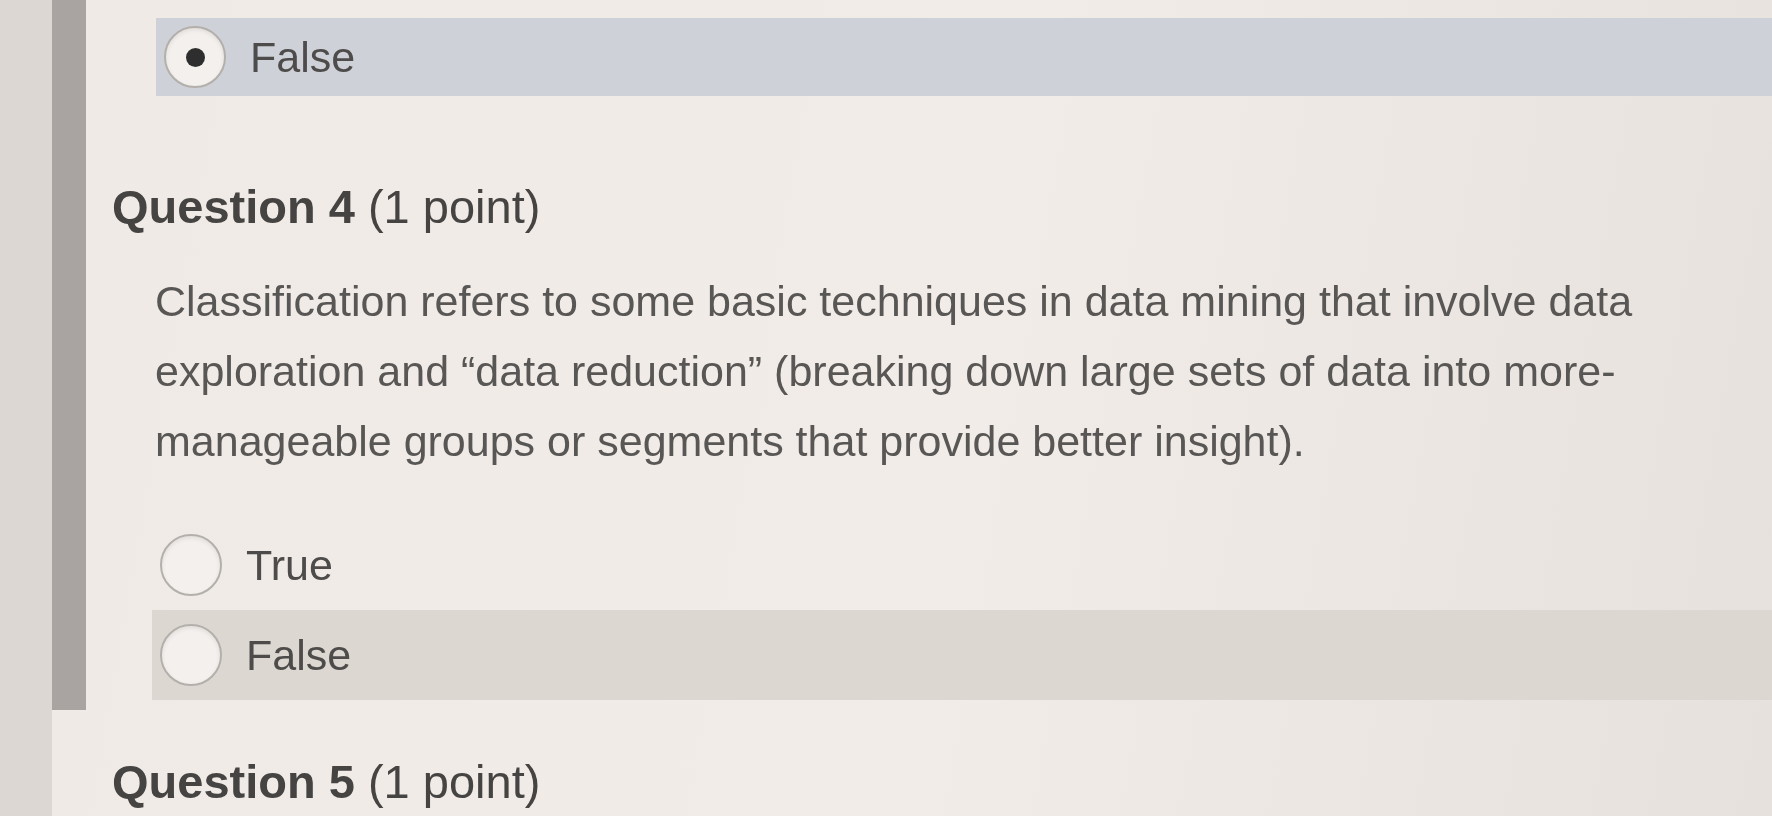 The image size is (1772, 816). I want to click on answer-option: True, so click(962, 565).